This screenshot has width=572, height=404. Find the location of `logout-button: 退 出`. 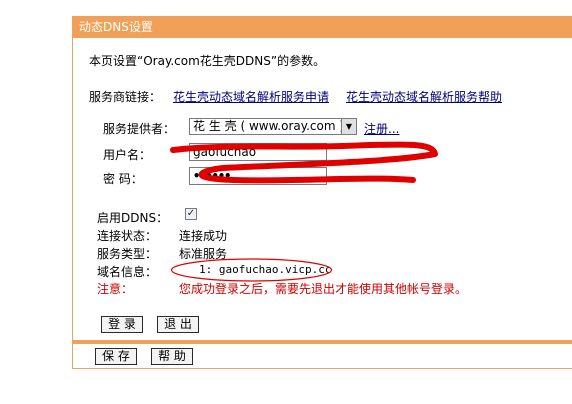

logout-button: 退 出 is located at coordinates (178, 324).